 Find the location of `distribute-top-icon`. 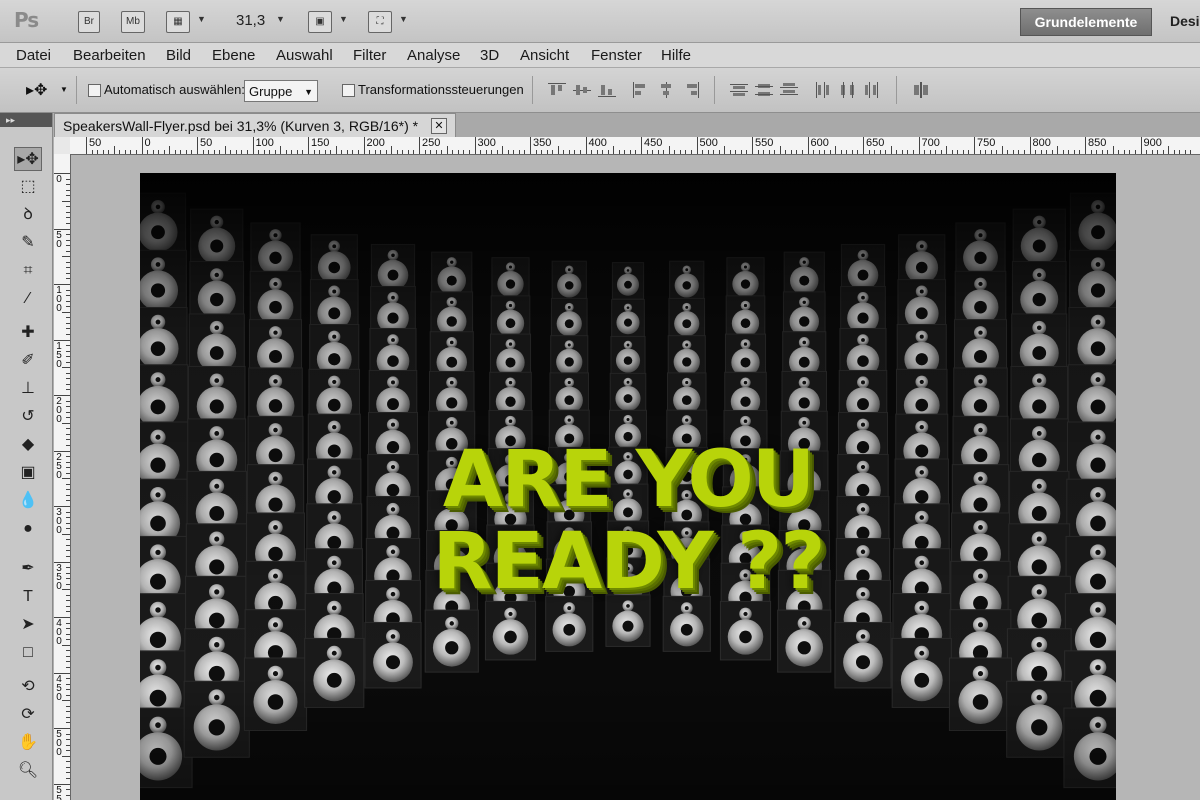

distribute-top-icon is located at coordinates (739, 90).